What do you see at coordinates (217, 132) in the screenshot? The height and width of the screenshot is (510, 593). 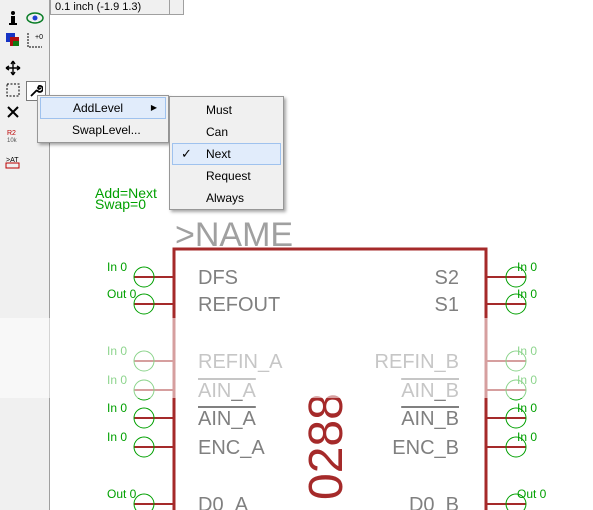 I see `submenu-item-can-label: Can` at bounding box center [217, 132].